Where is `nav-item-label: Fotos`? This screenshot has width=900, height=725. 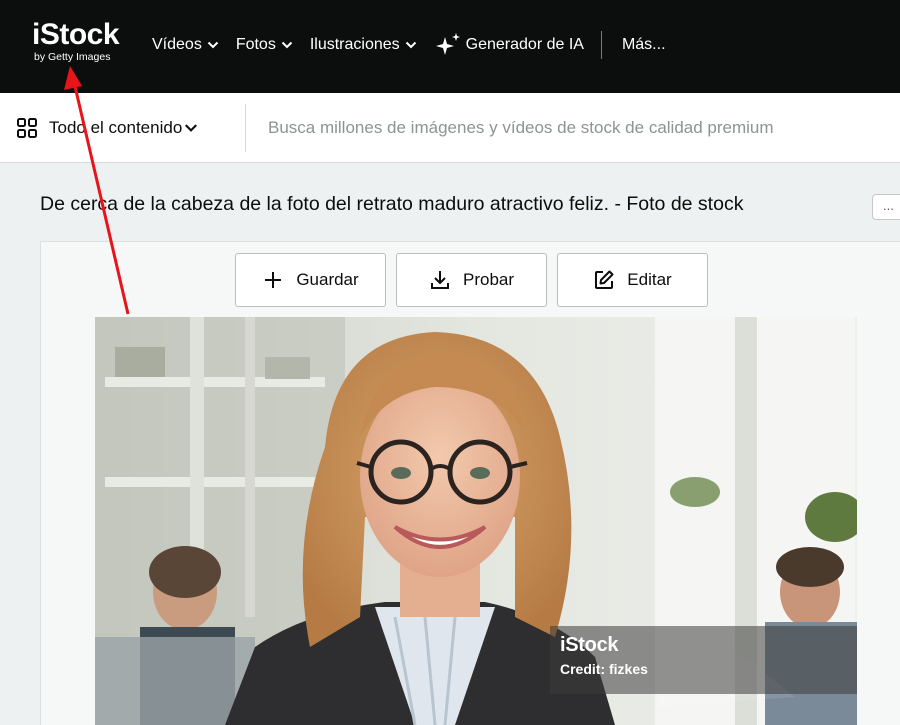
nav-item-label: Fotos is located at coordinates (255, 44).